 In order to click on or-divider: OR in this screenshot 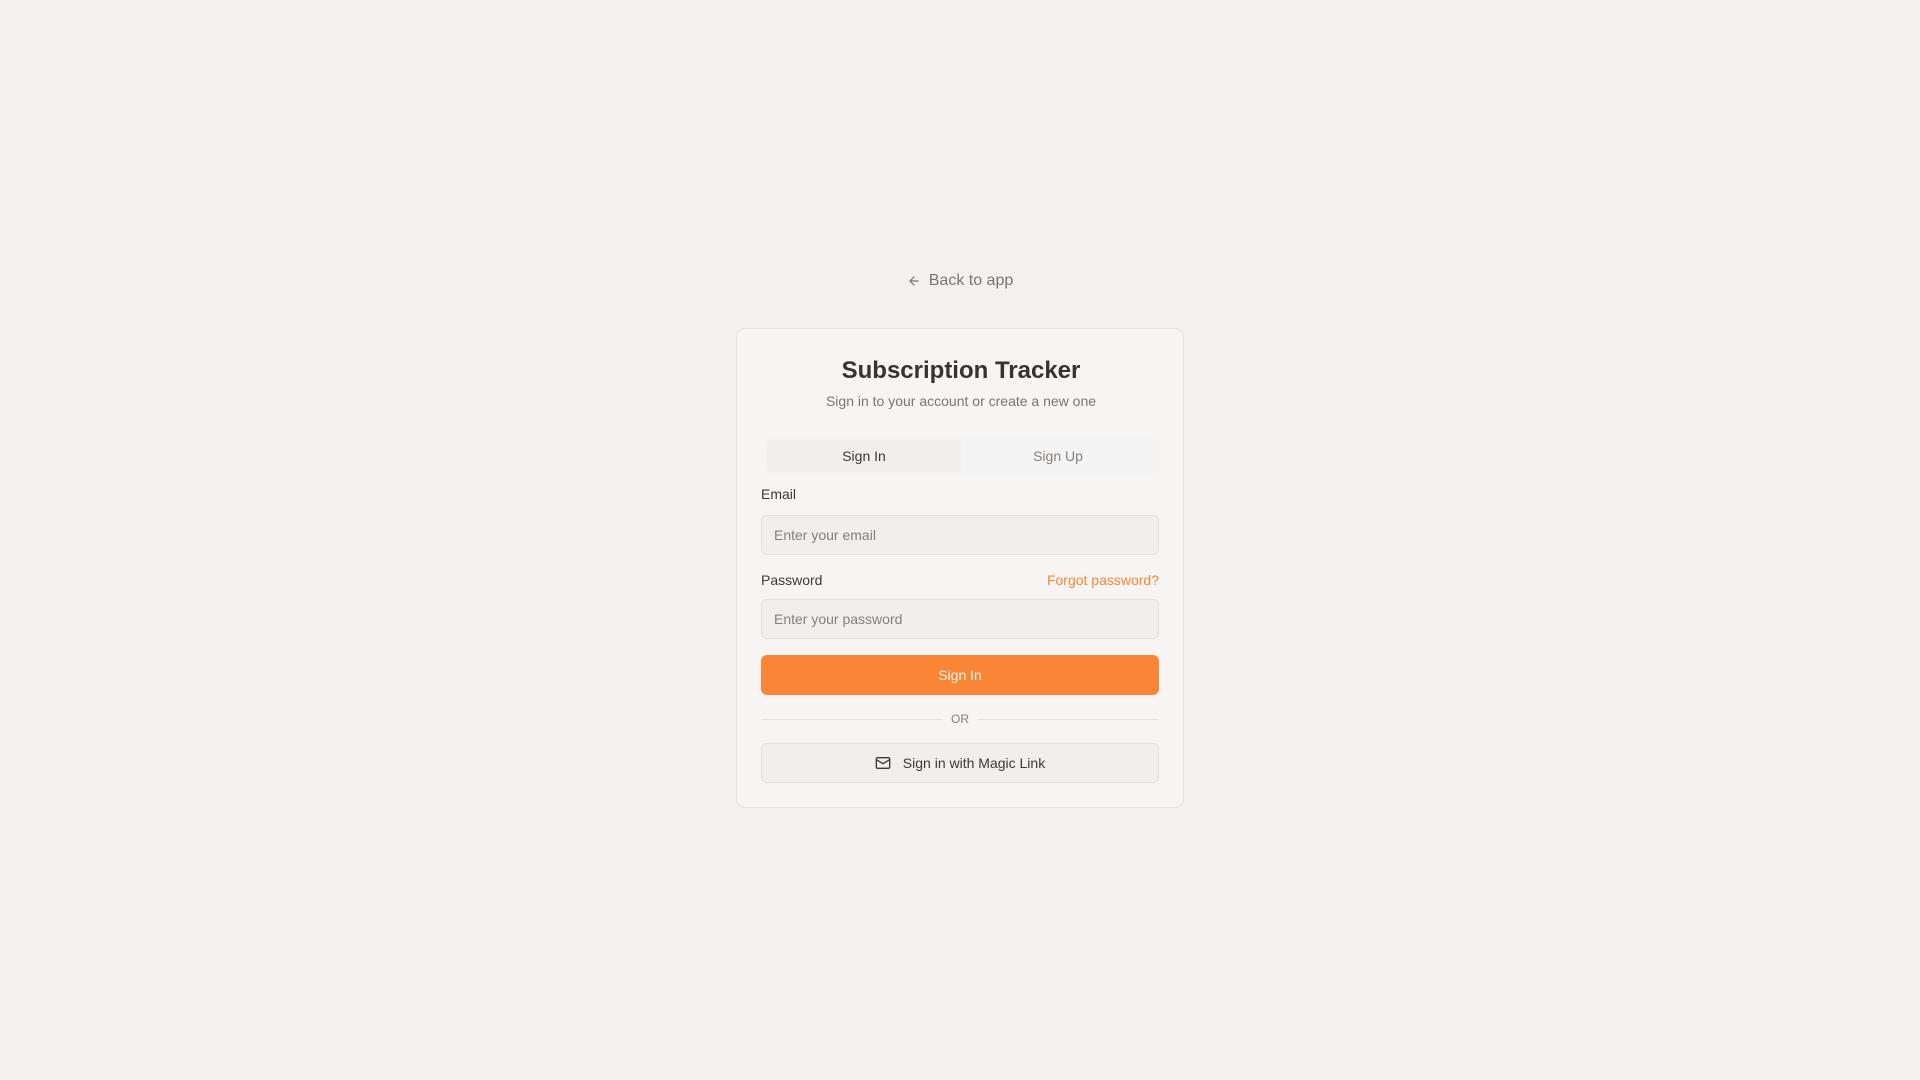, I will do `click(960, 719)`.